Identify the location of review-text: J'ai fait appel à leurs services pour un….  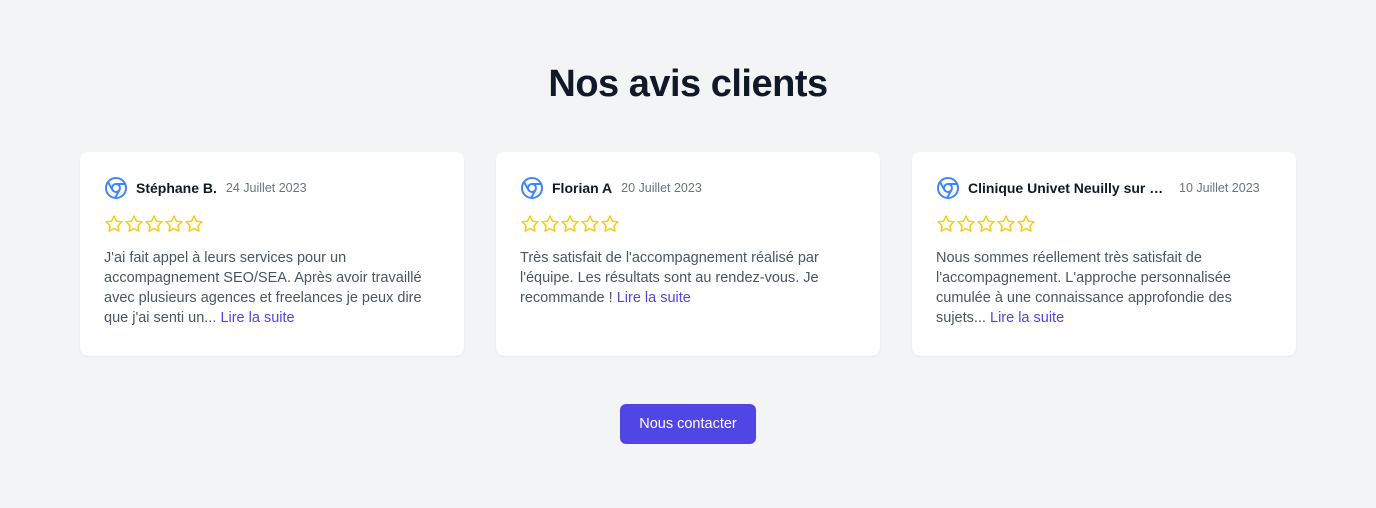
(272, 288).